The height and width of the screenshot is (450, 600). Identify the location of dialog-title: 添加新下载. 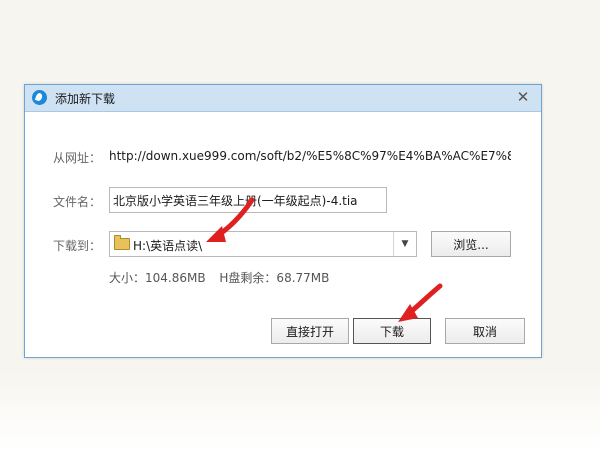
(85, 99).